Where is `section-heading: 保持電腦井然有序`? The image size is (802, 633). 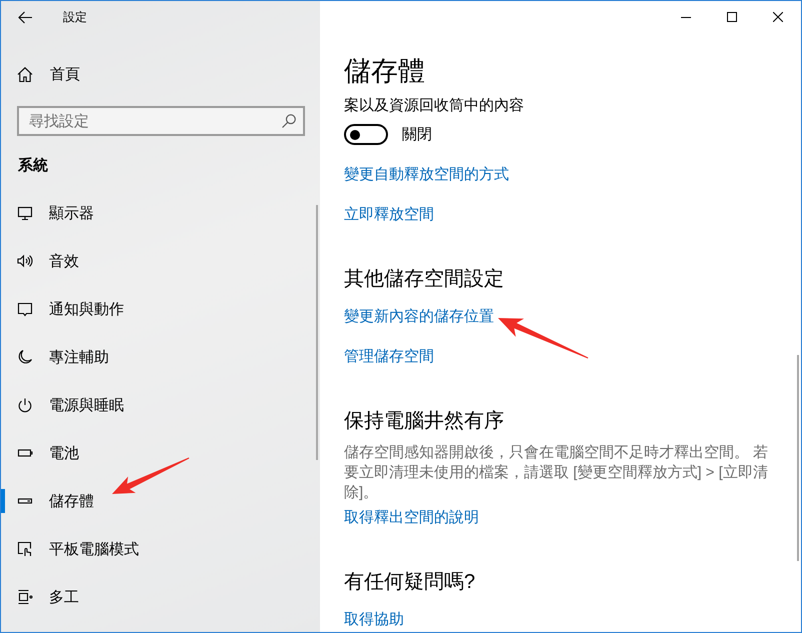 section-heading: 保持電腦井然有序 is located at coordinates (424, 421).